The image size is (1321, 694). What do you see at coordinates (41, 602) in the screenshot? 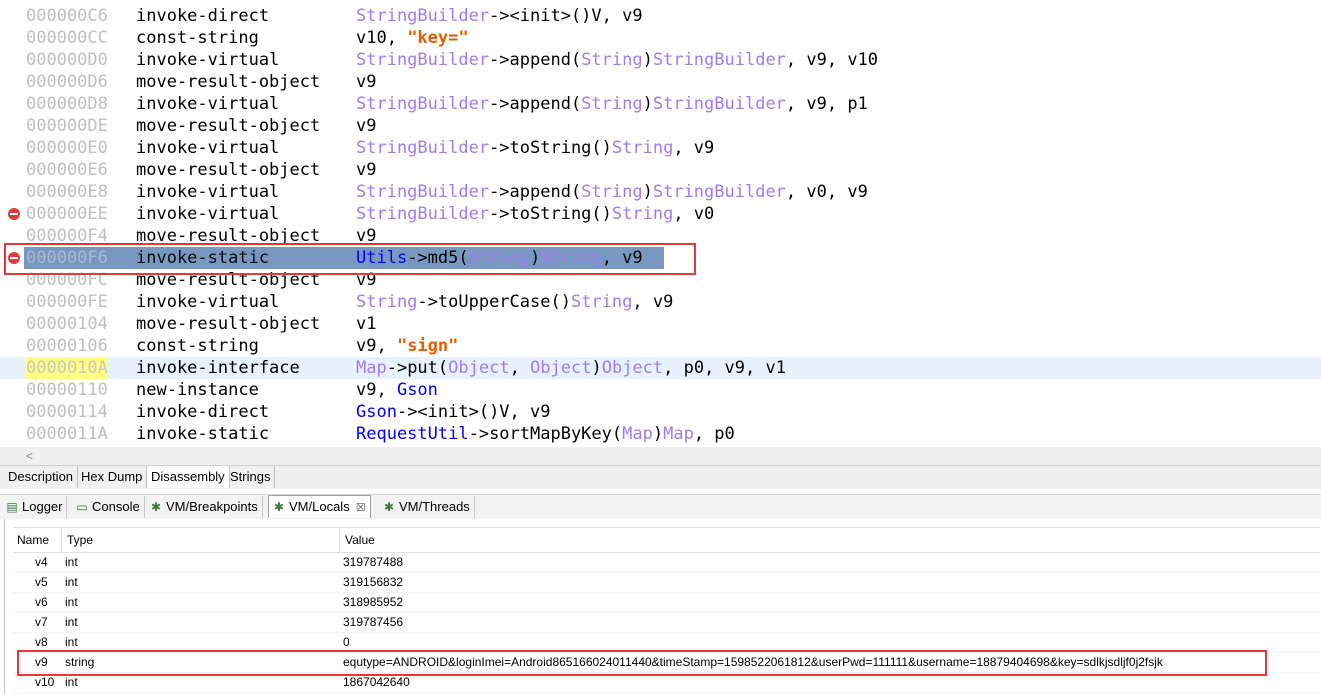
I see `variable-name: v6` at bounding box center [41, 602].